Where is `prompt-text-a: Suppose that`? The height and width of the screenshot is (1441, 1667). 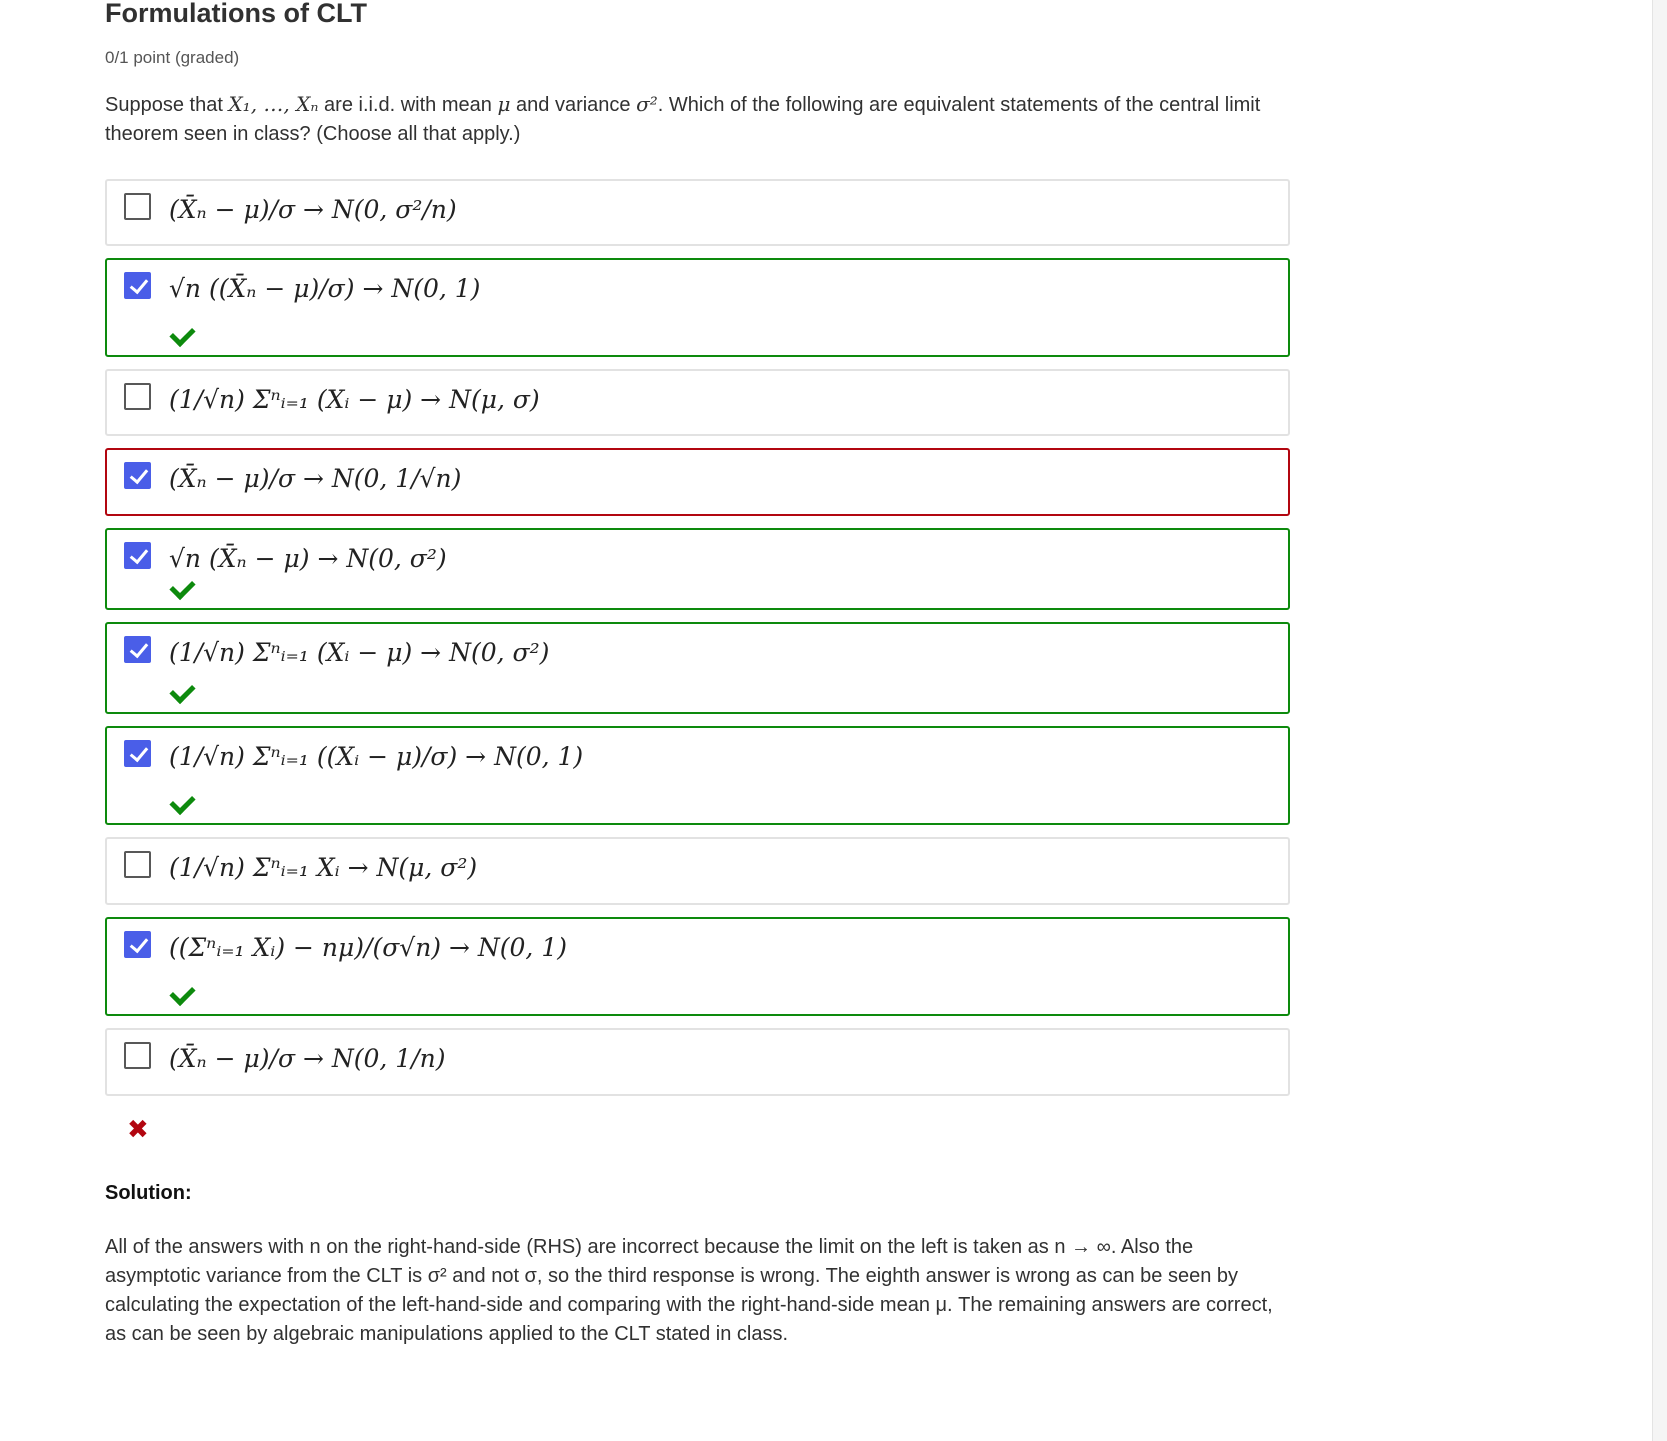 prompt-text-a: Suppose that is located at coordinates (164, 105).